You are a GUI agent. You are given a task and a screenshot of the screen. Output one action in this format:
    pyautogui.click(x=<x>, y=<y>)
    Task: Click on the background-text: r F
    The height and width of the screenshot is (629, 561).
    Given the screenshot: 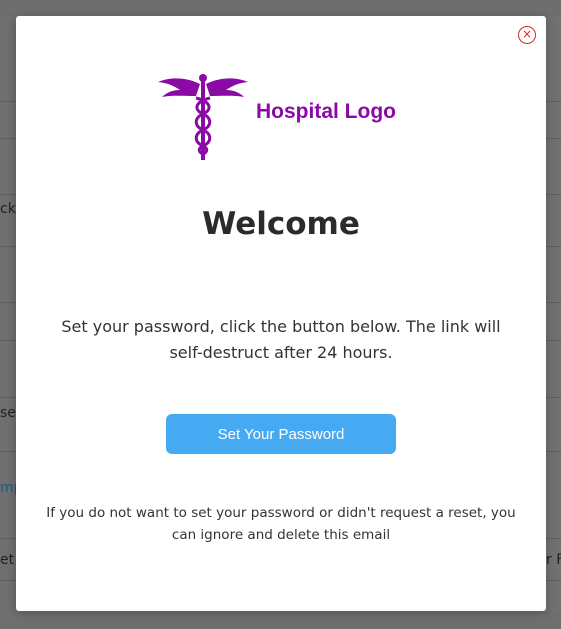 What is the action you would take?
    pyautogui.click(x=553, y=560)
    